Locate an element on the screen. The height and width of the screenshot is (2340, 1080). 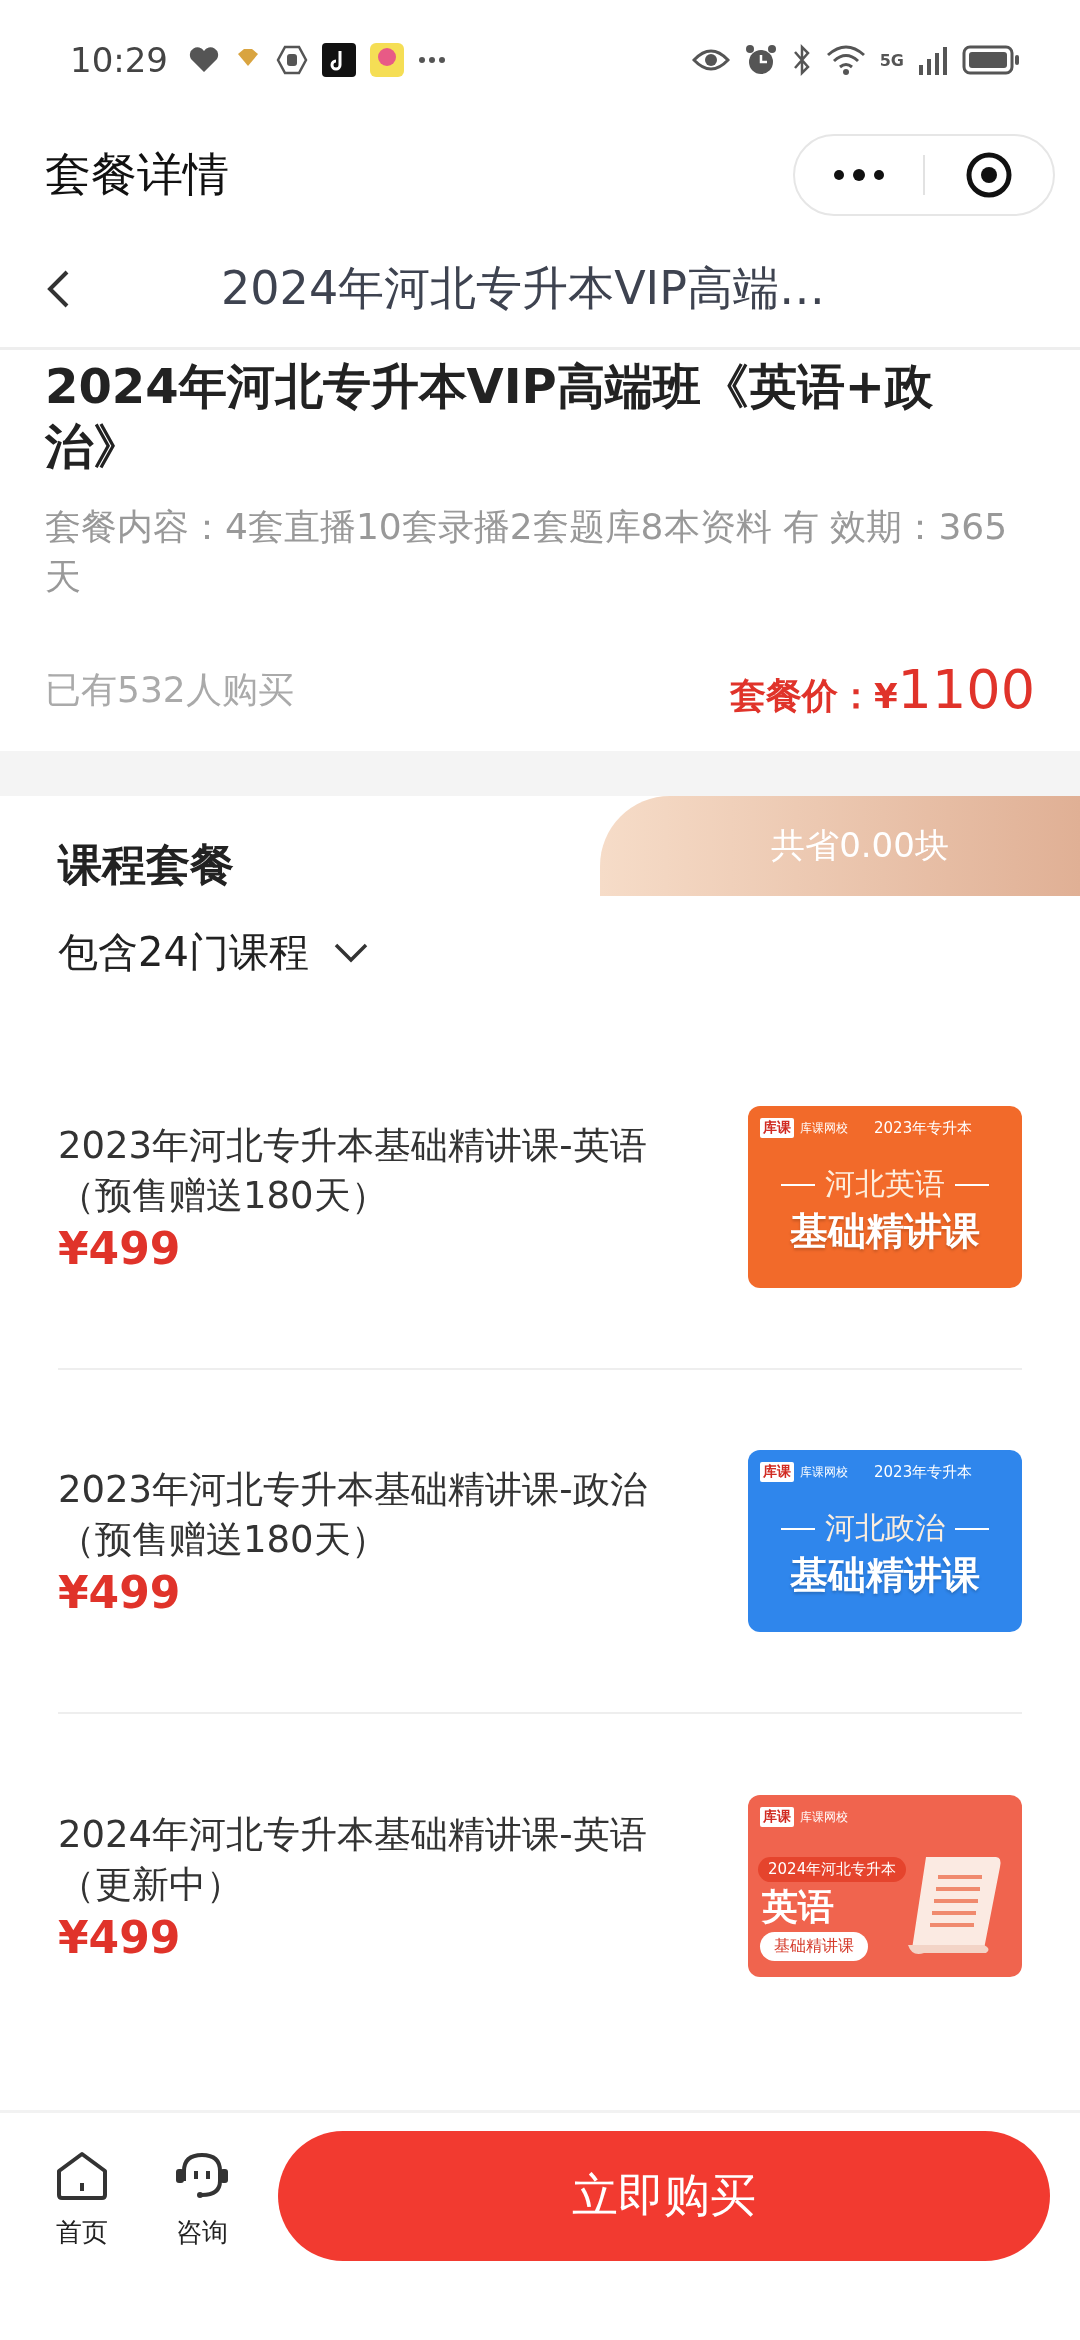
buyer-count: 已有532人购买 is located at coordinates (169, 690).